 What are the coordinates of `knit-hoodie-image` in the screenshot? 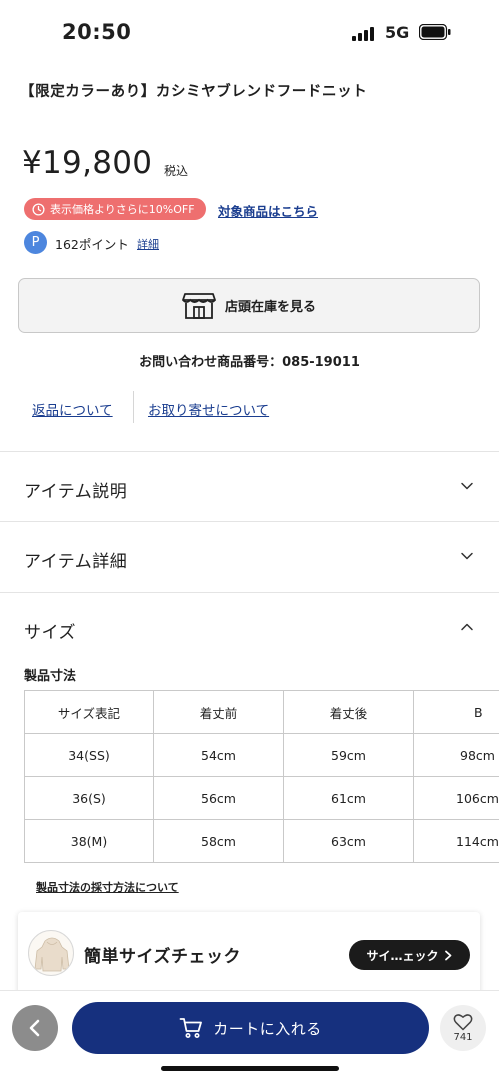 It's located at (52, 954).